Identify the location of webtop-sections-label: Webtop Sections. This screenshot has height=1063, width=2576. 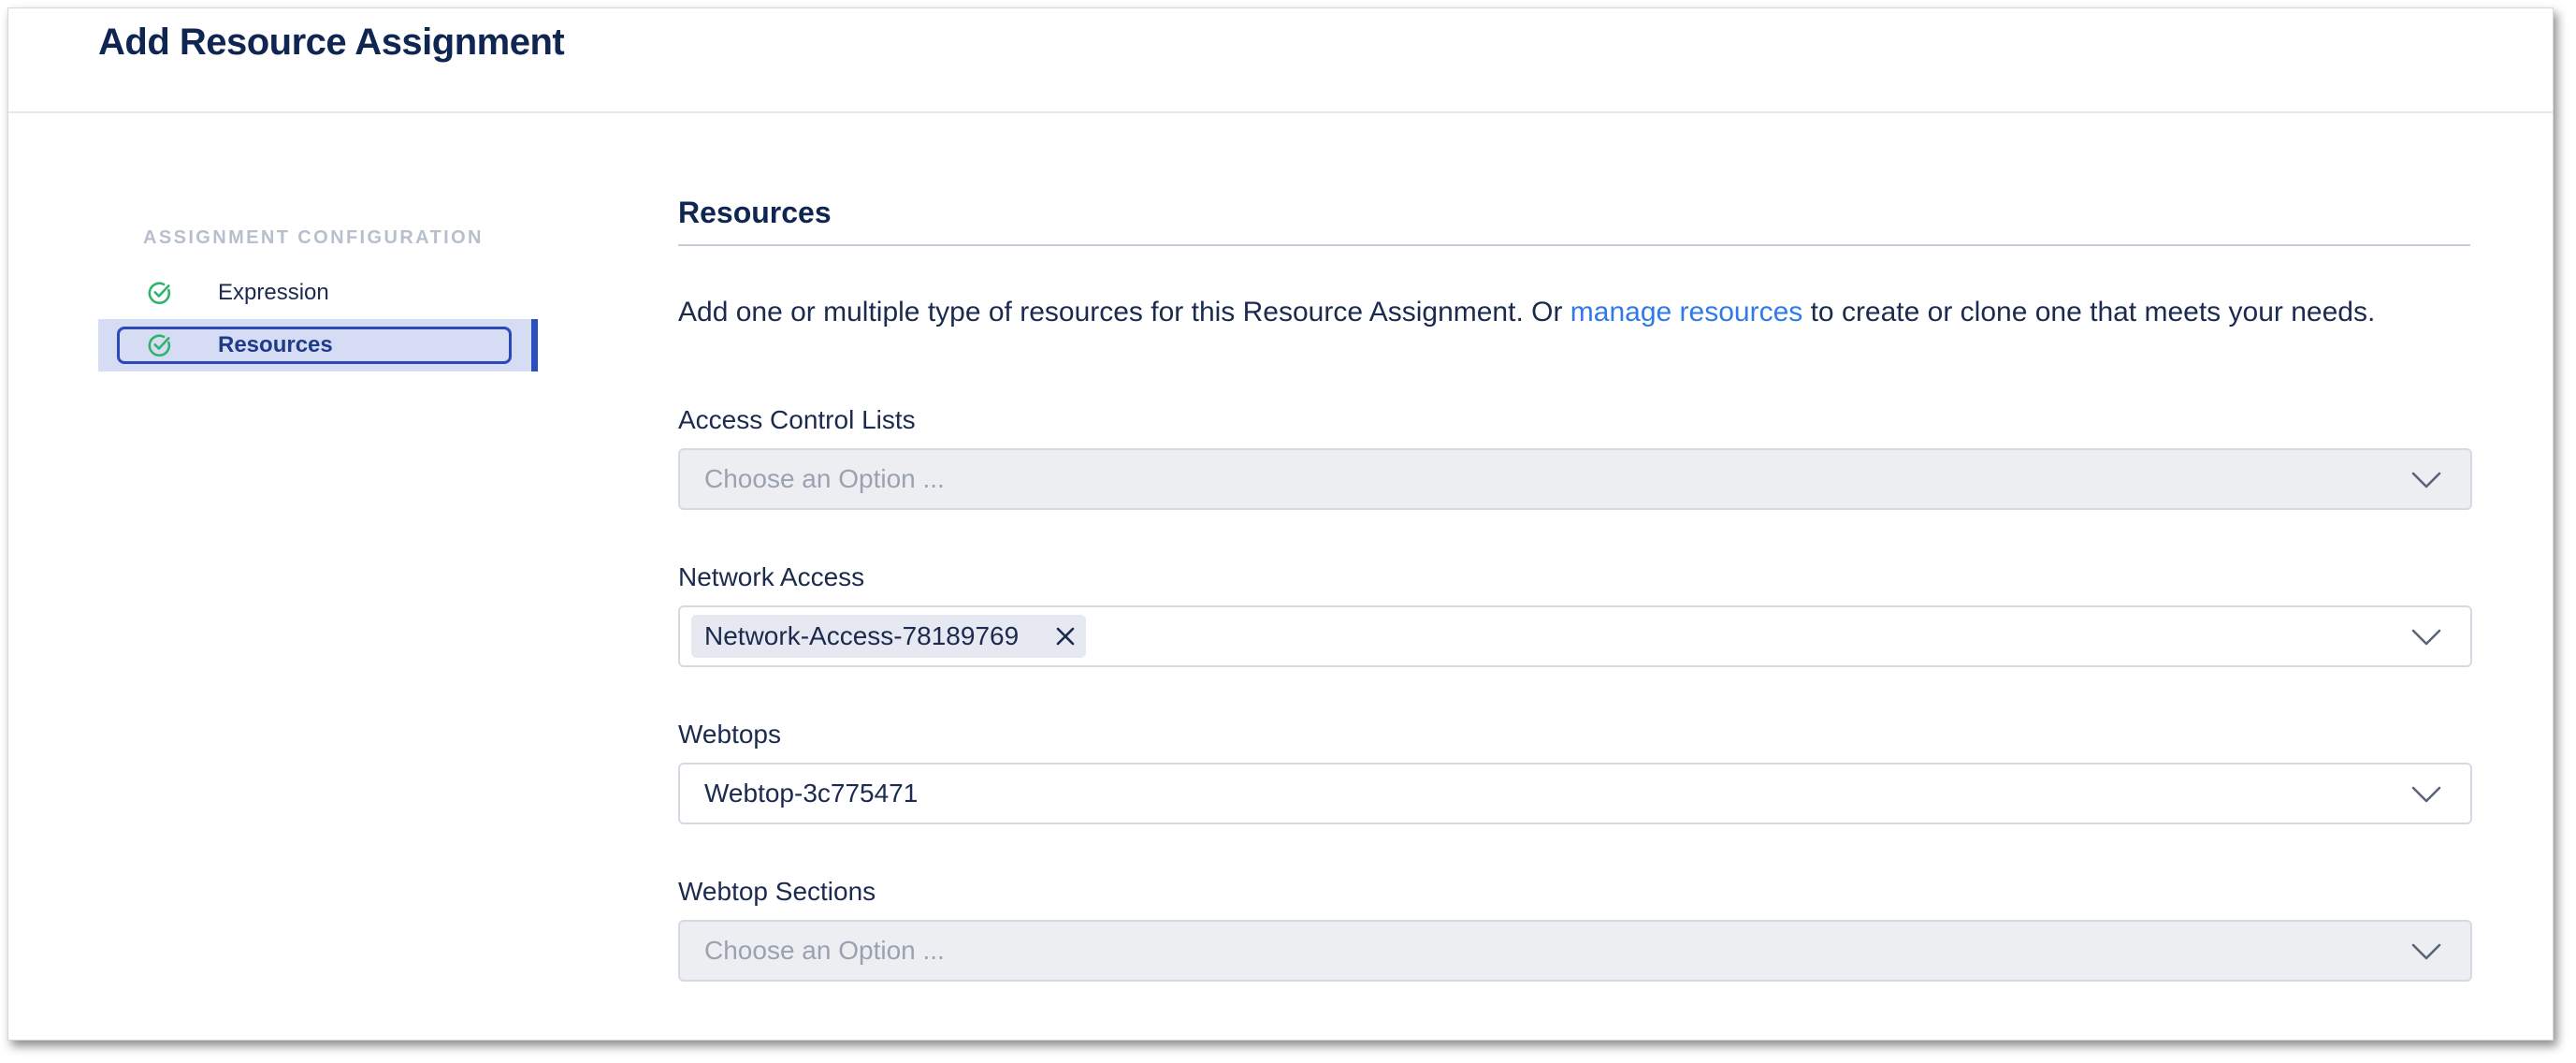
(777, 891).